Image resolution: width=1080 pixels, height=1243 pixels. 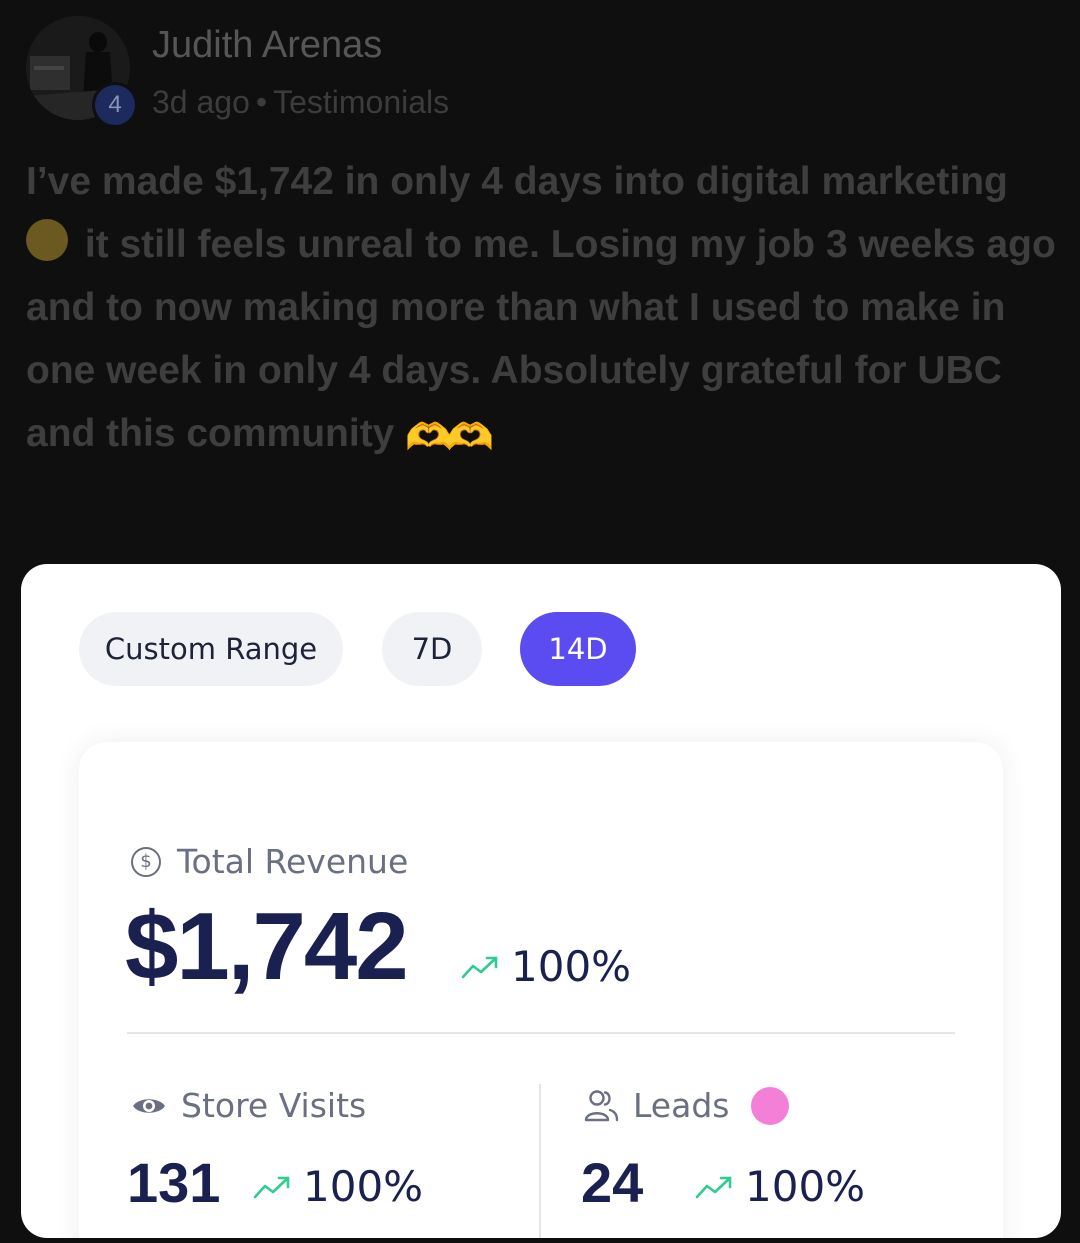 I want to click on revenue-trend: 100%, so click(x=546, y=966).